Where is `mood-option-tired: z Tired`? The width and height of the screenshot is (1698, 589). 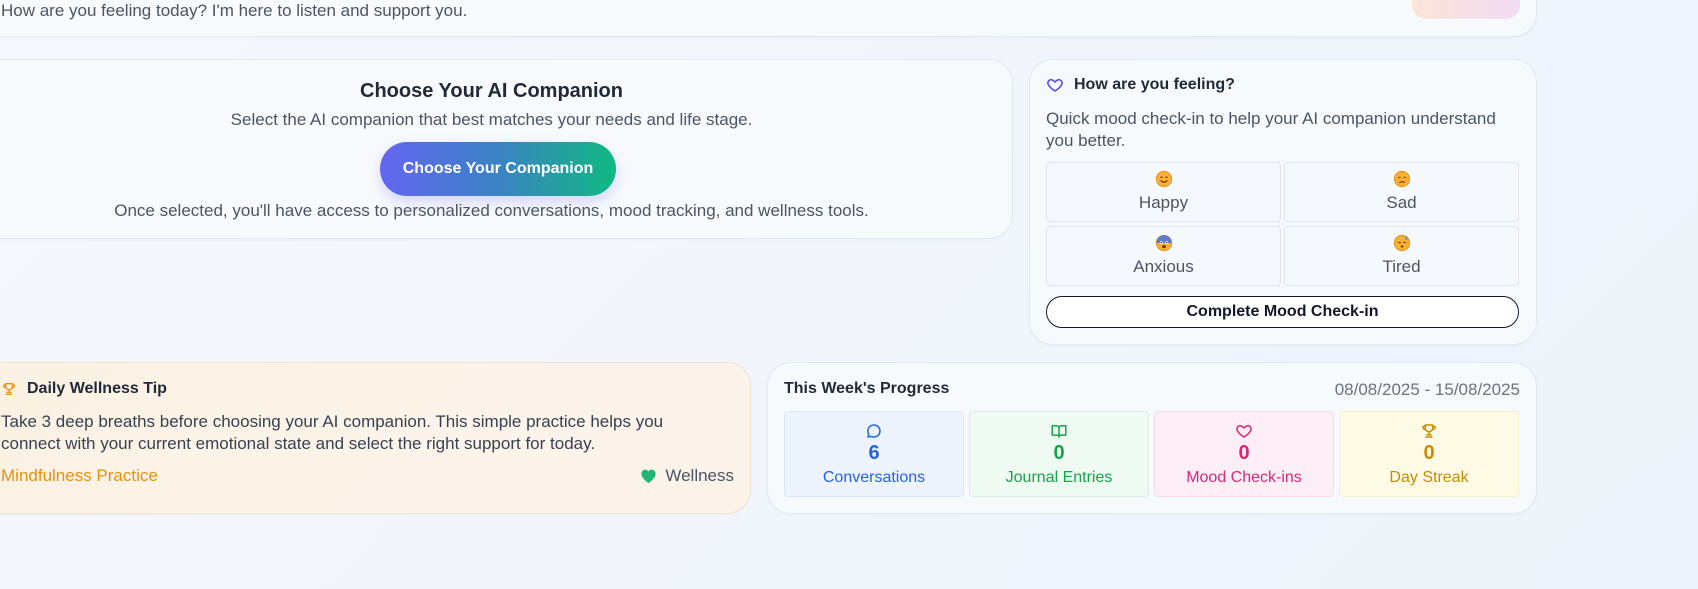 mood-option-tired: z Tired is located at coordinates (1401, 256).